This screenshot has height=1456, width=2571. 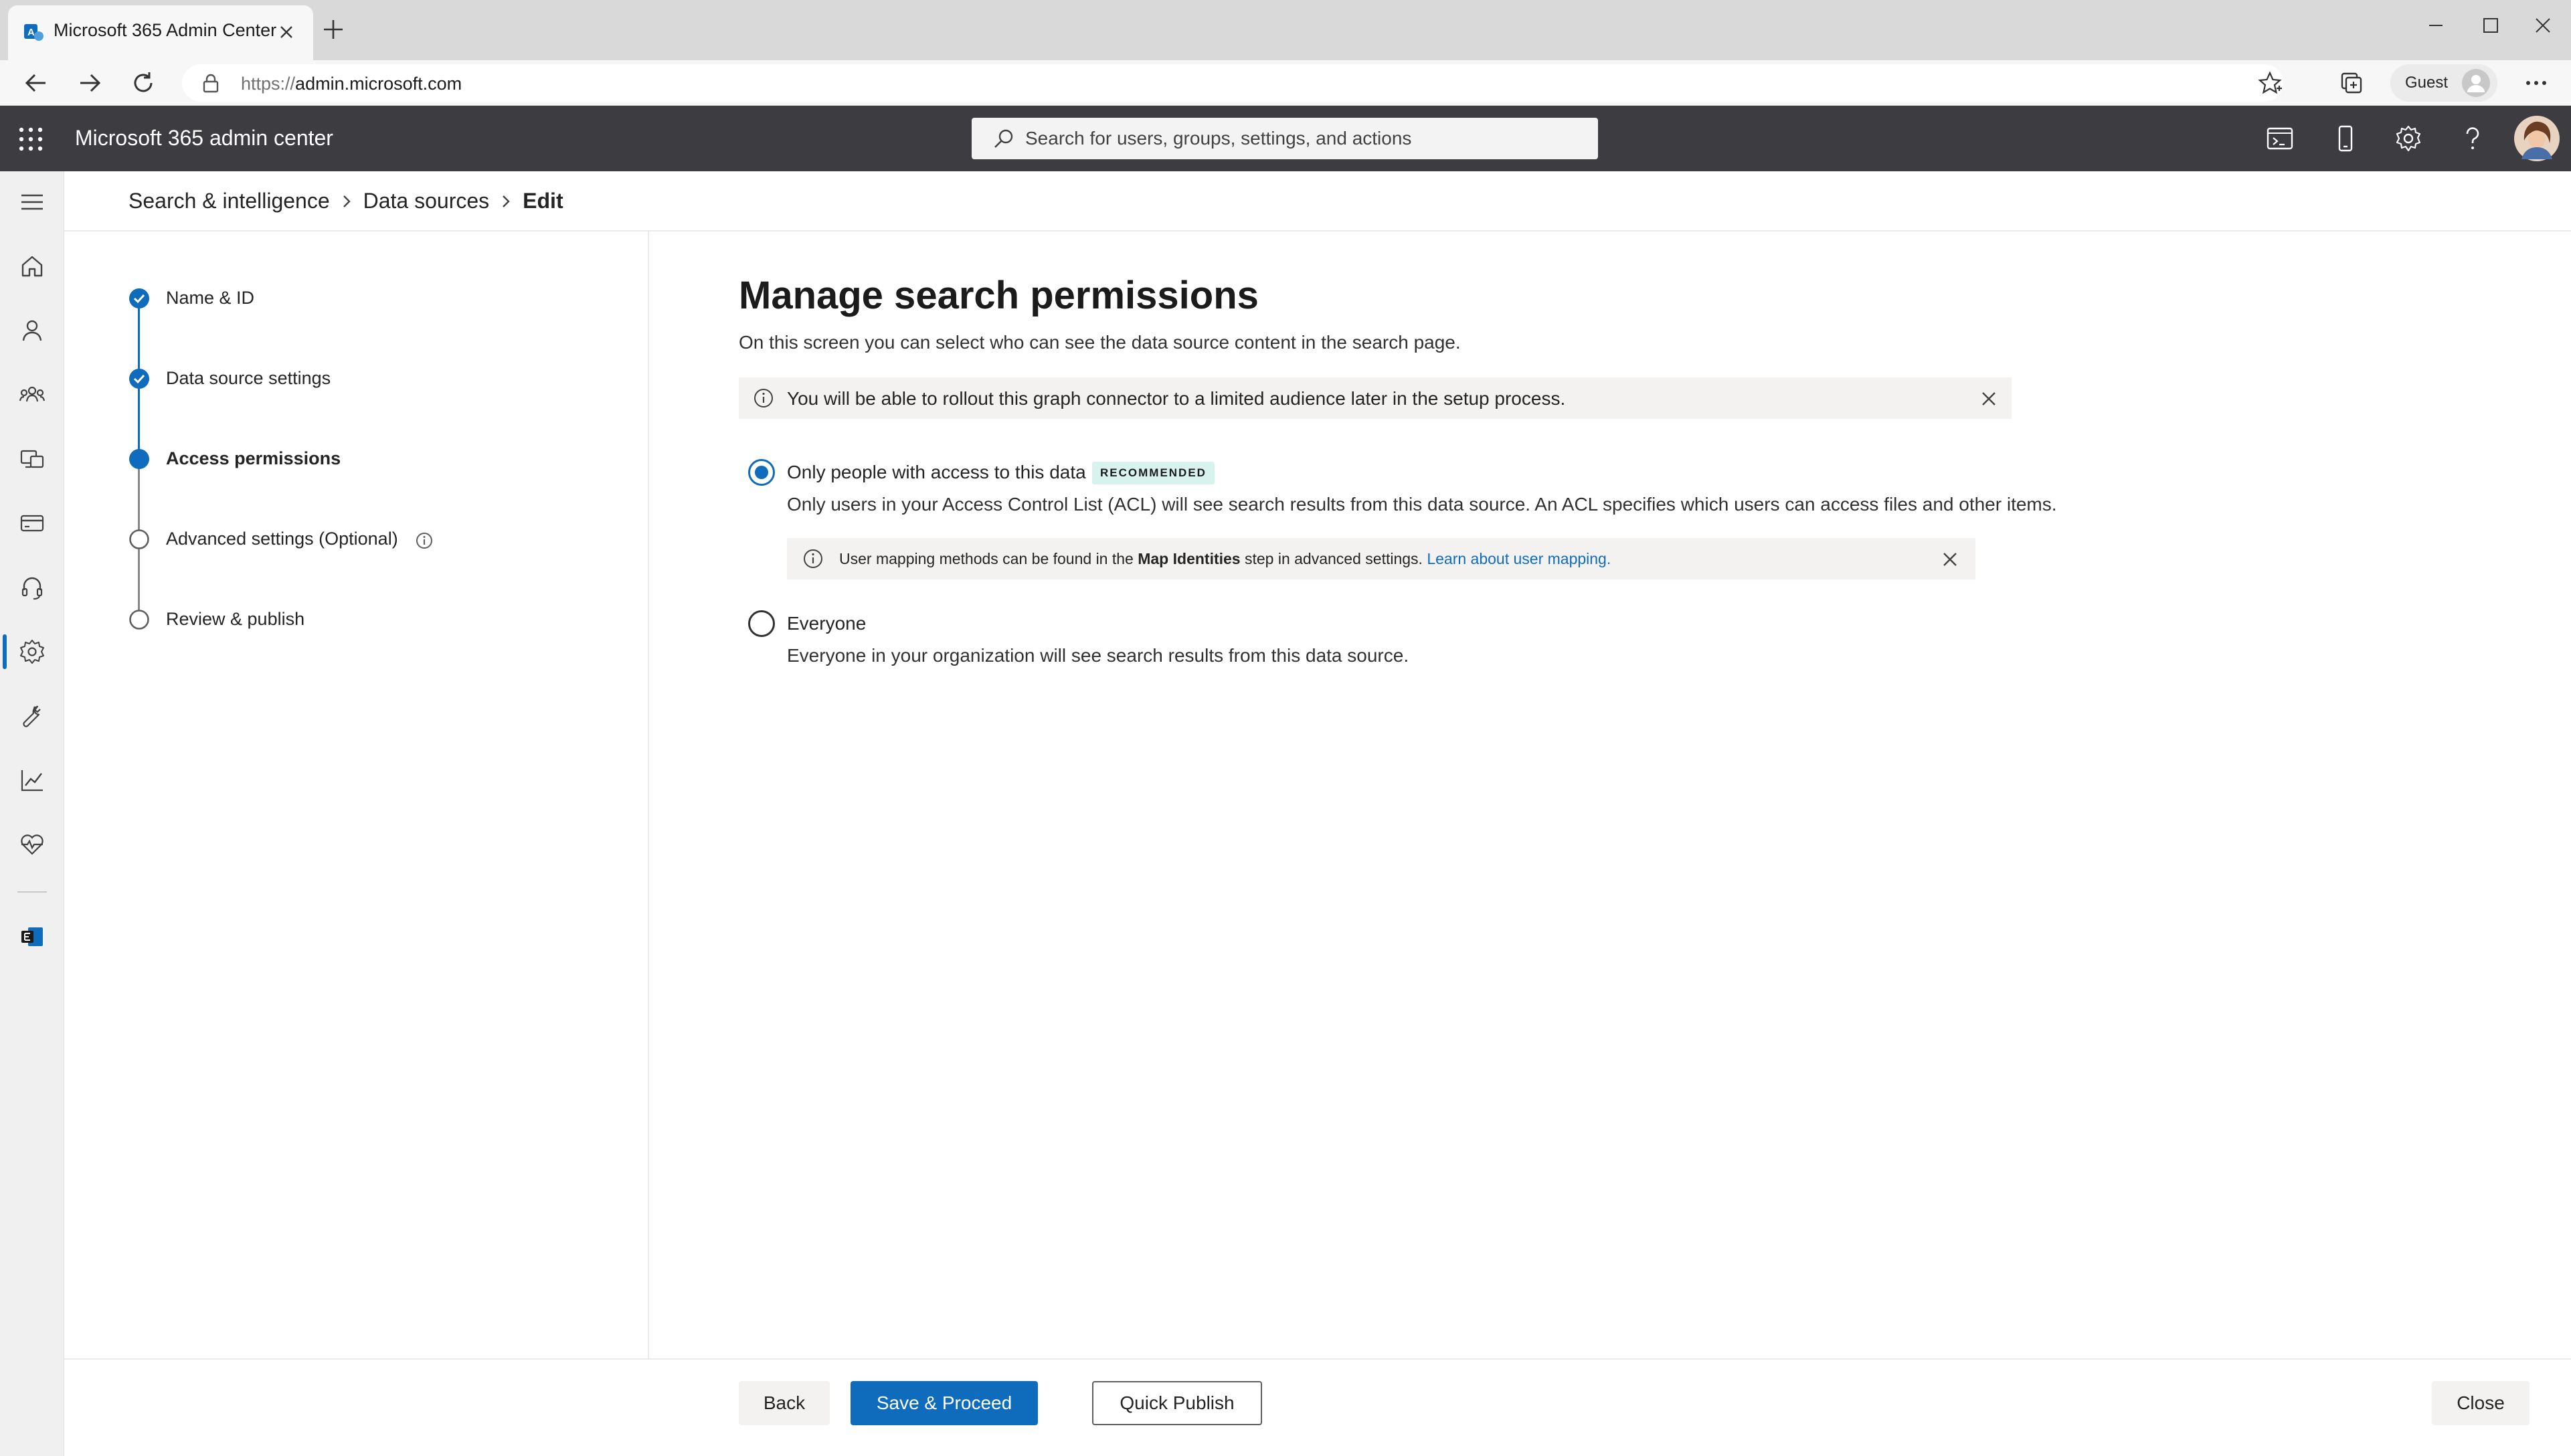 I want to click on user-mapping-suffix: step in advanced settings., so click(x=1333, y=558).